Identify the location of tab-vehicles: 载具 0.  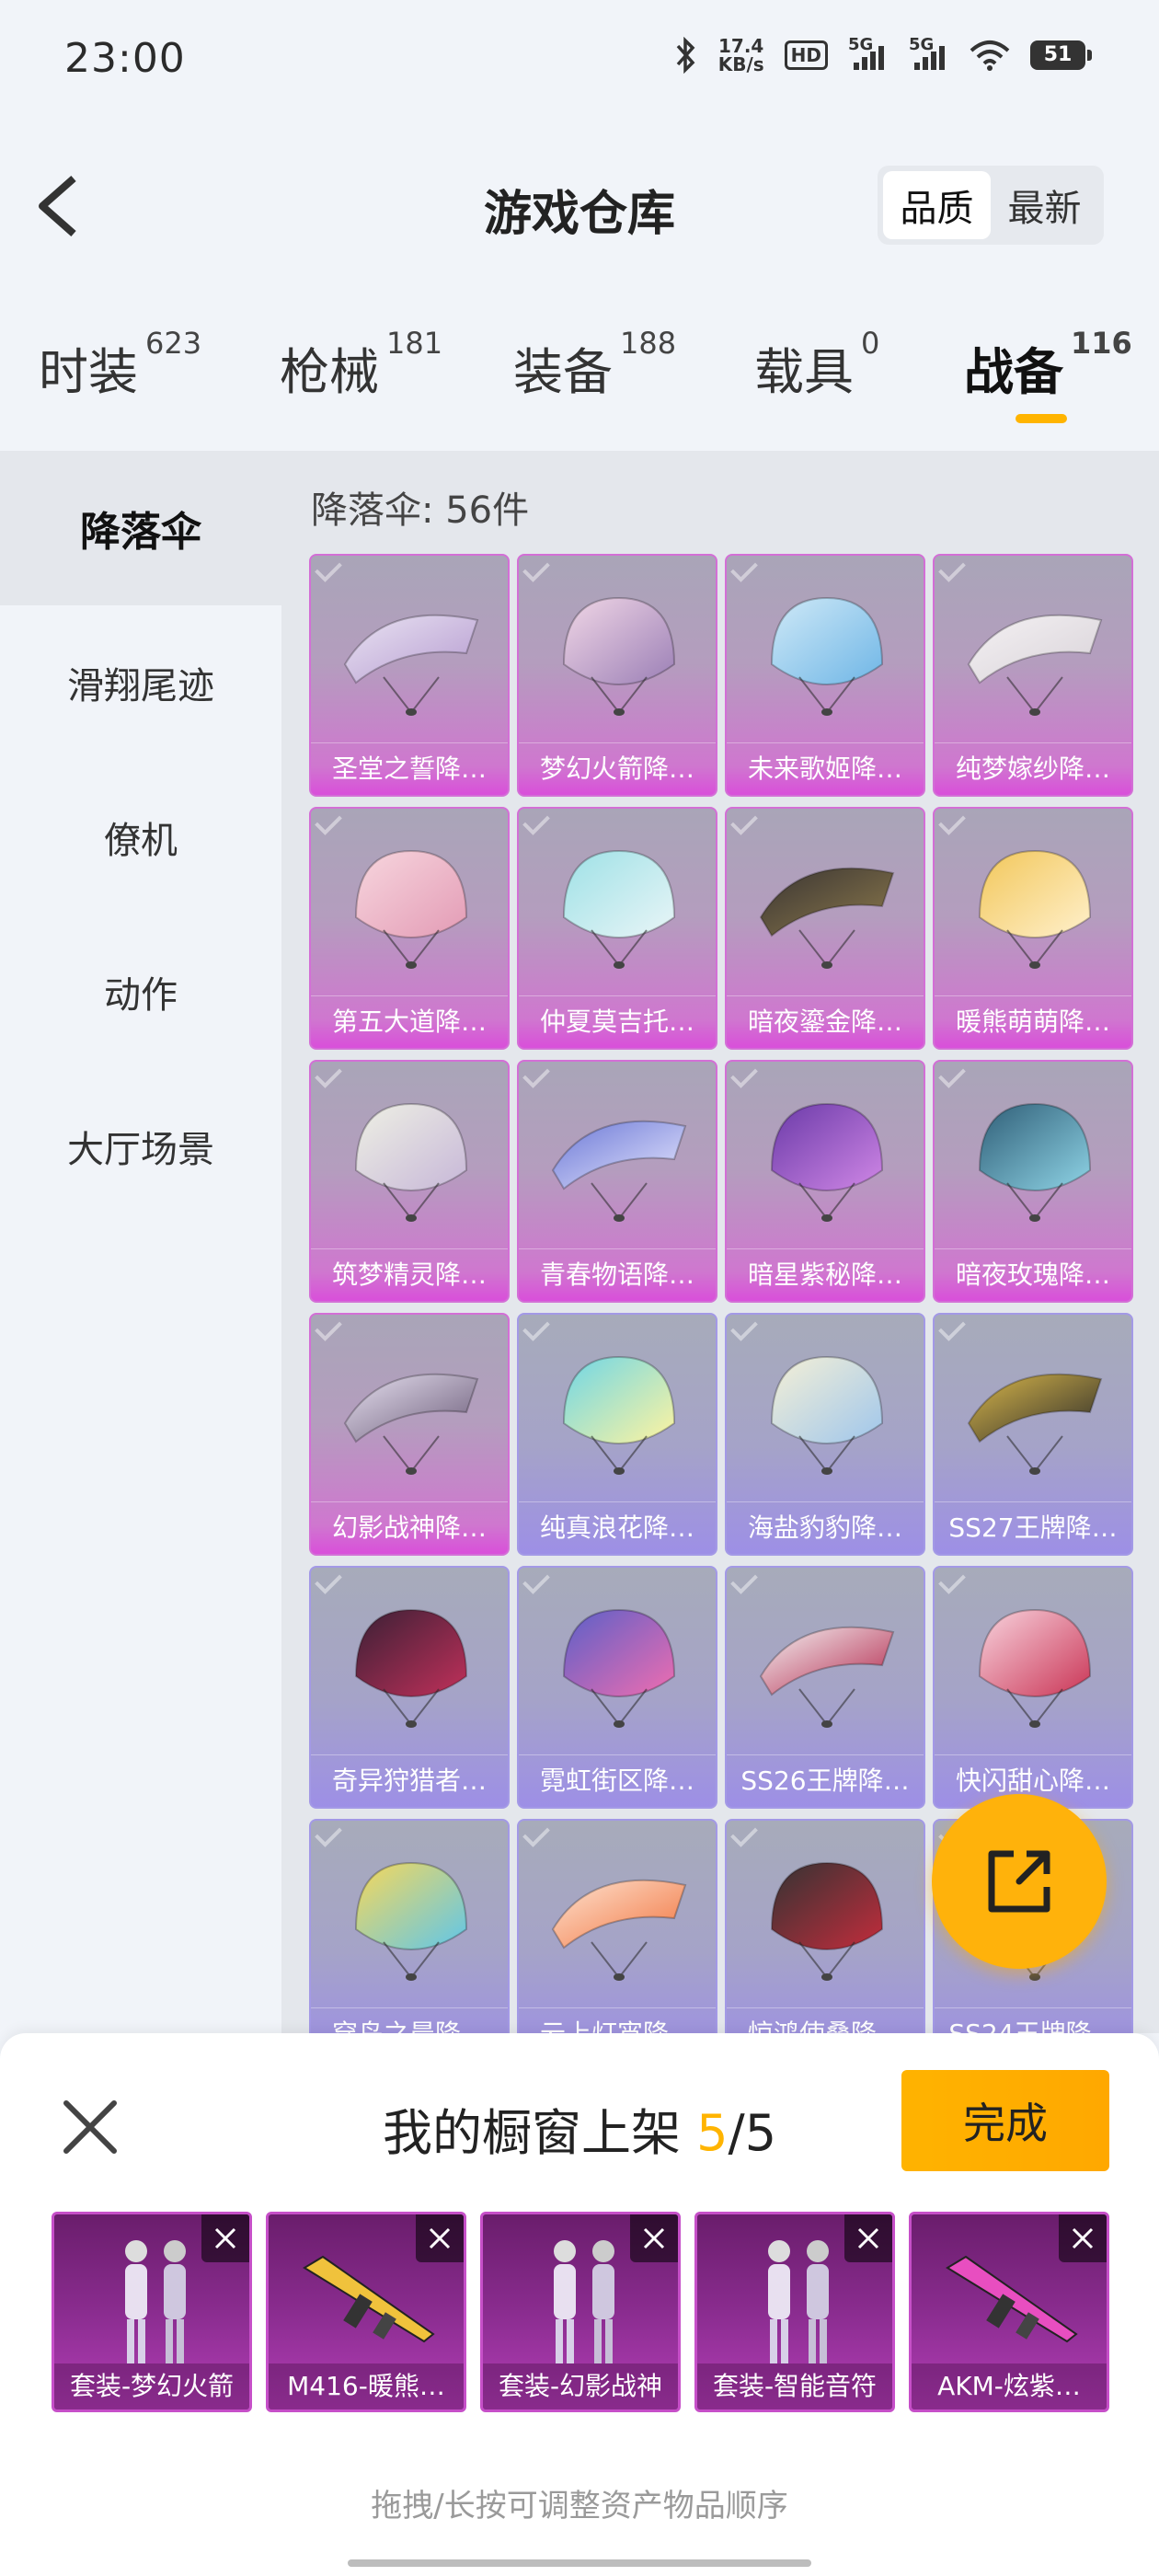
(816, 365).